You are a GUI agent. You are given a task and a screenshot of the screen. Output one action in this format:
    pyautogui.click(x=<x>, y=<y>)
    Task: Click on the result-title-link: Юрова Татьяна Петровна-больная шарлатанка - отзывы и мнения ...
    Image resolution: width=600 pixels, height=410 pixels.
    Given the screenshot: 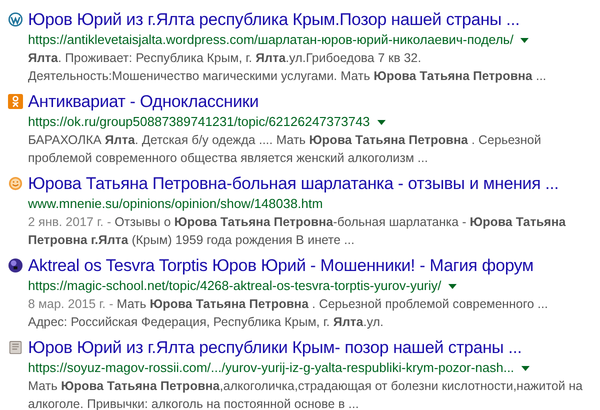 What is the action you would take?
    pyautogui.click(x=309, y=183)
    